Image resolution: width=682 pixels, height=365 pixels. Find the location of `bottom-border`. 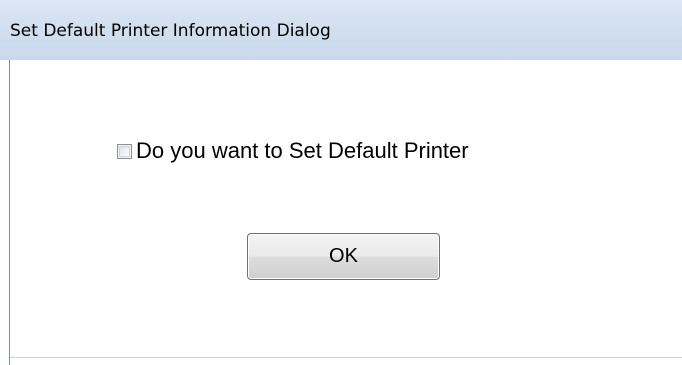

bottom-border is located at coordinates (346, 357).